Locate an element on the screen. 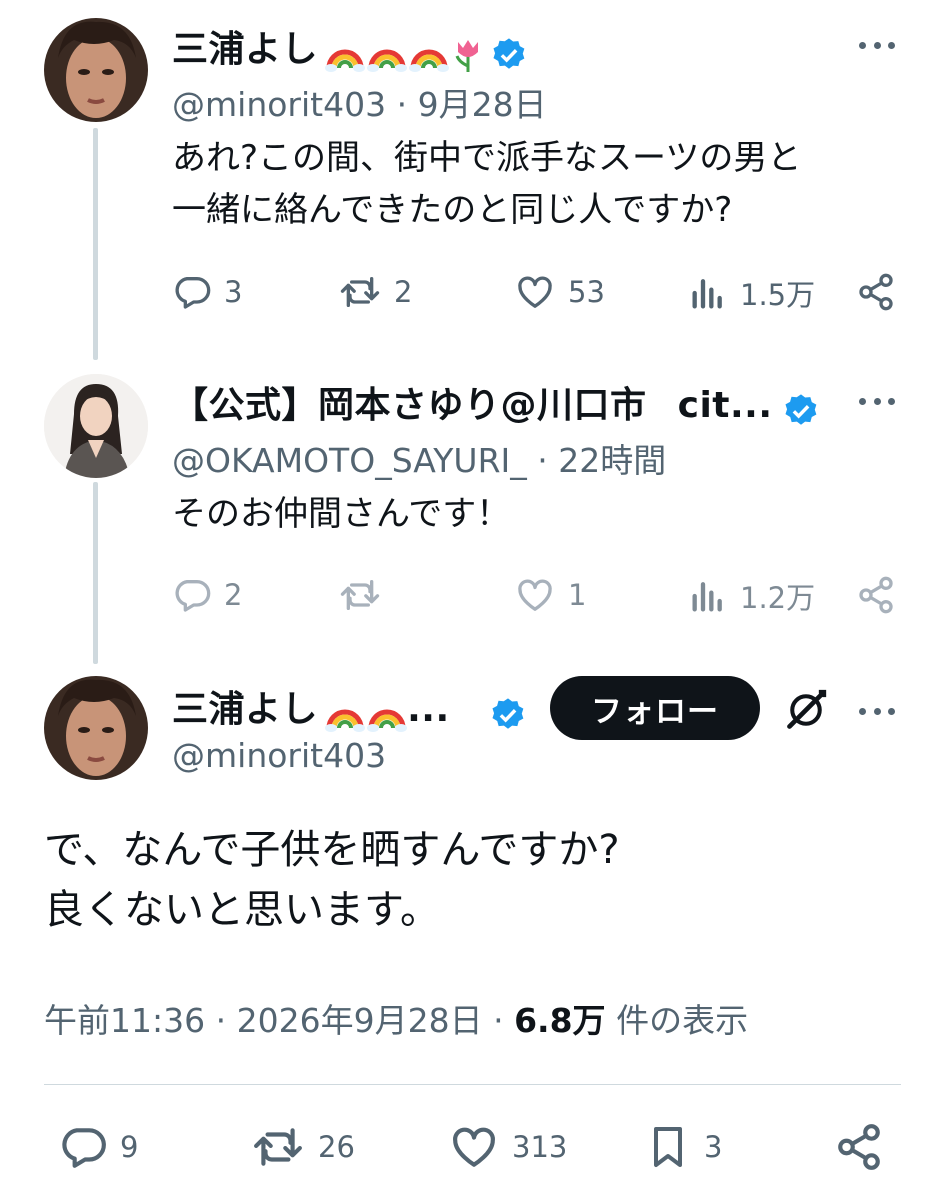 This screenshot has width=945, height=1200. main-views-label: 件の表示 is located at coordinates (682, 1020).